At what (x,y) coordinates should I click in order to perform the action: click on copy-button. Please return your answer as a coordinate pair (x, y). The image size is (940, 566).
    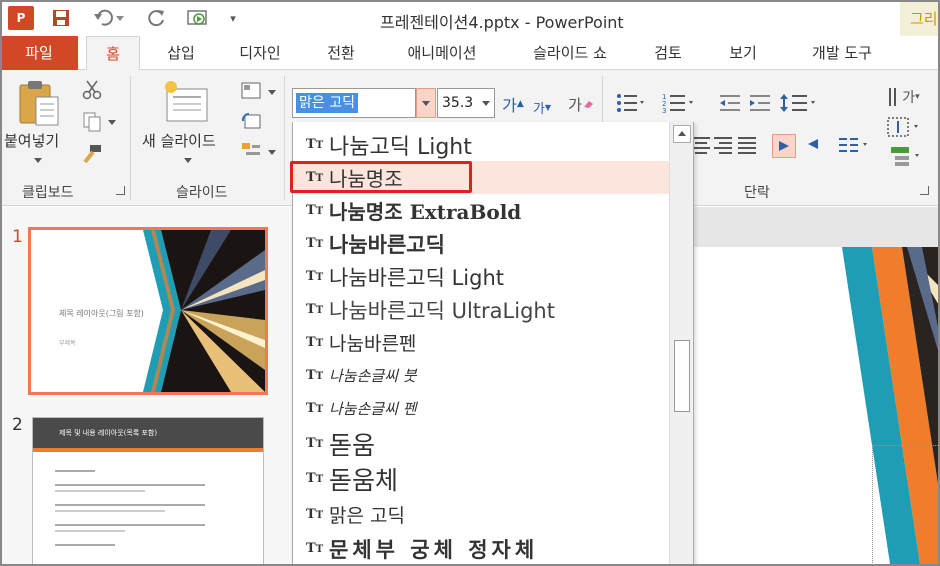
    Looking at the image, I should click on (92, 122).